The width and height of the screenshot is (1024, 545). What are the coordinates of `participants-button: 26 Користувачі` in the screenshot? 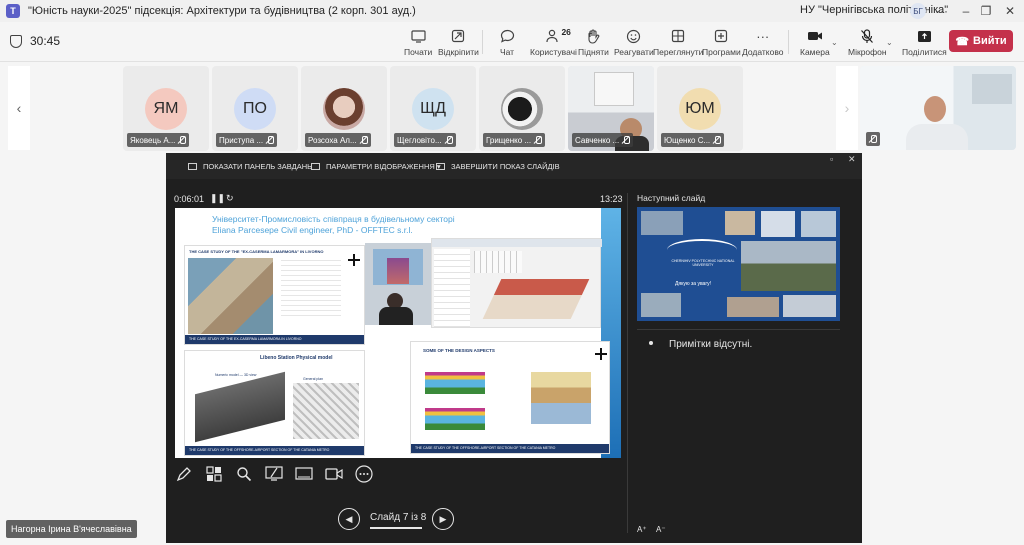 It's located at (553, 43).